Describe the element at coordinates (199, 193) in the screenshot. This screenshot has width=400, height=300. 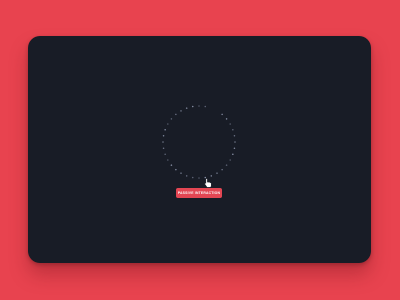
I see `passive-interaction-button: Passive Interaction` at that location.